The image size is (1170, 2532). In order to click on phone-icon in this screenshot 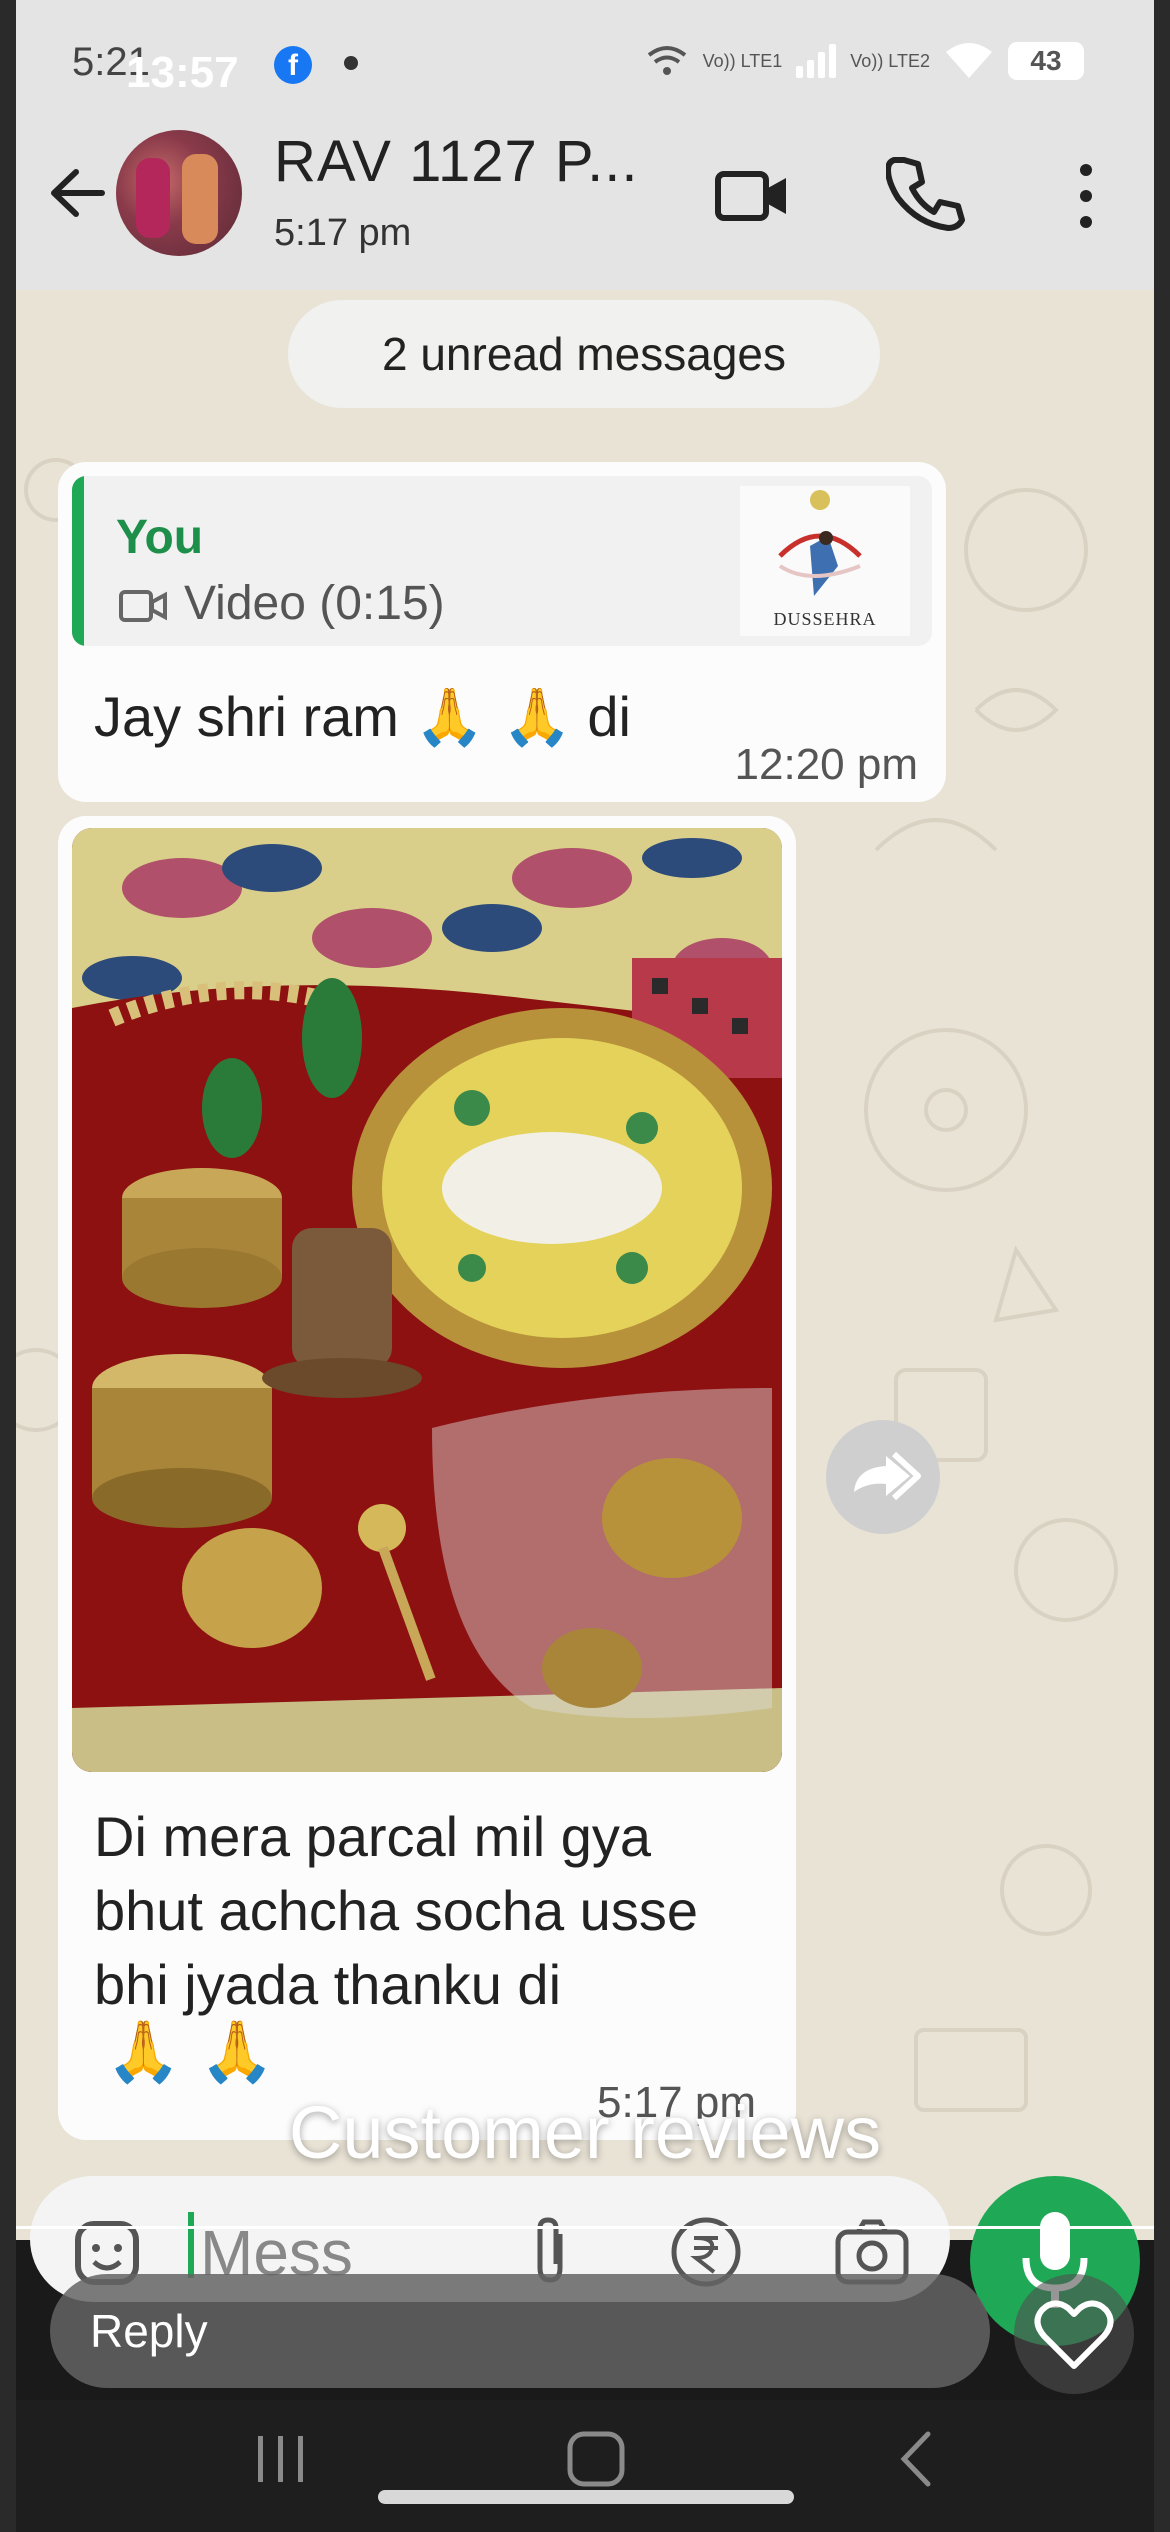, I will do `click(926, 192)`.